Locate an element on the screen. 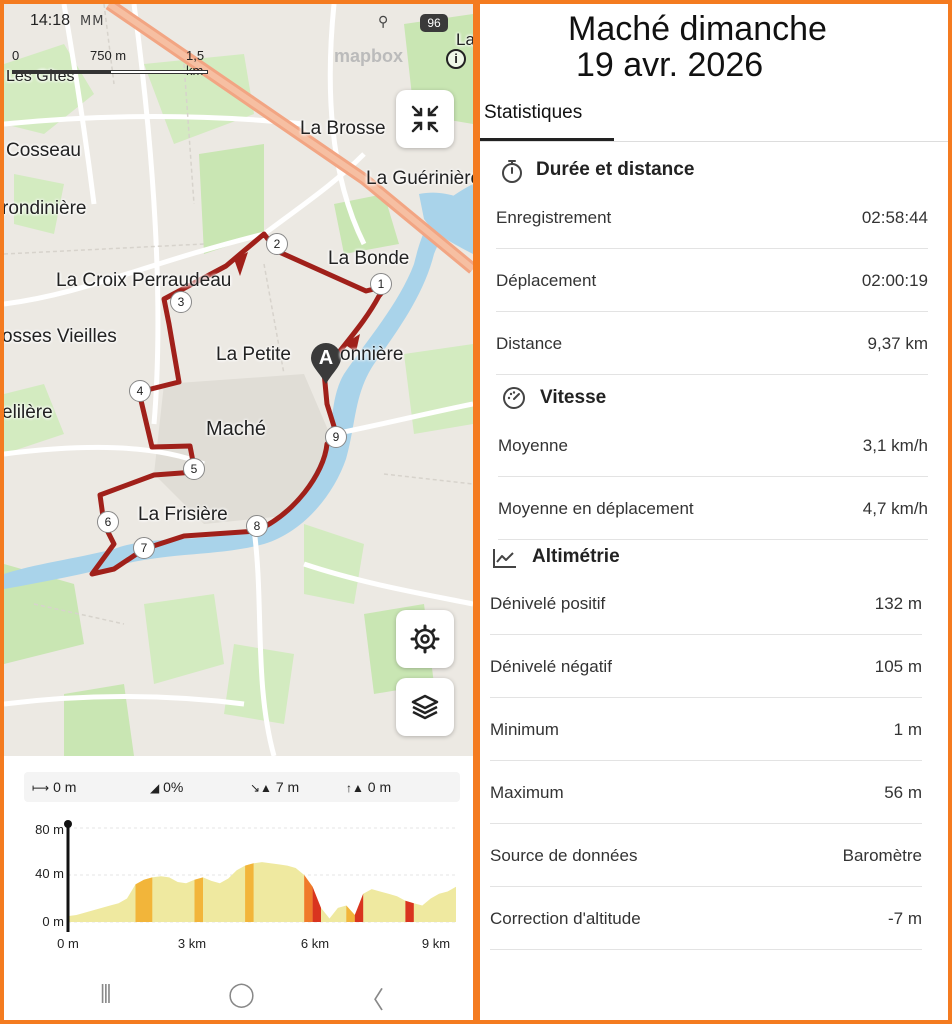 This screenshot has height=1024, width=952. stat-row: Enregistrement 02:58:44 is located at coordinates (712, 217).